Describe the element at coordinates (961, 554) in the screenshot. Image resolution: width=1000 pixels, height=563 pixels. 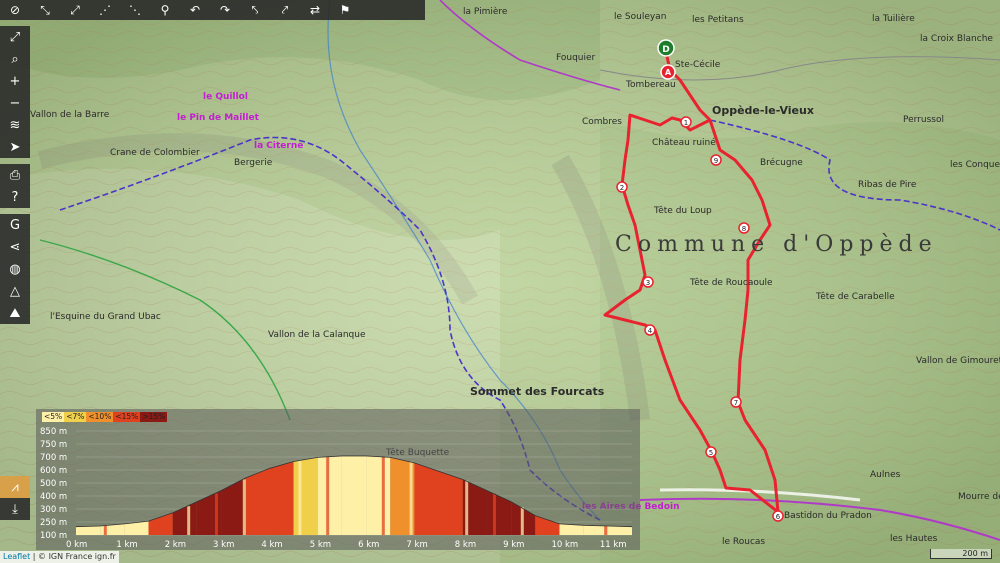
I see `scale-bar: 200 m` at that location.